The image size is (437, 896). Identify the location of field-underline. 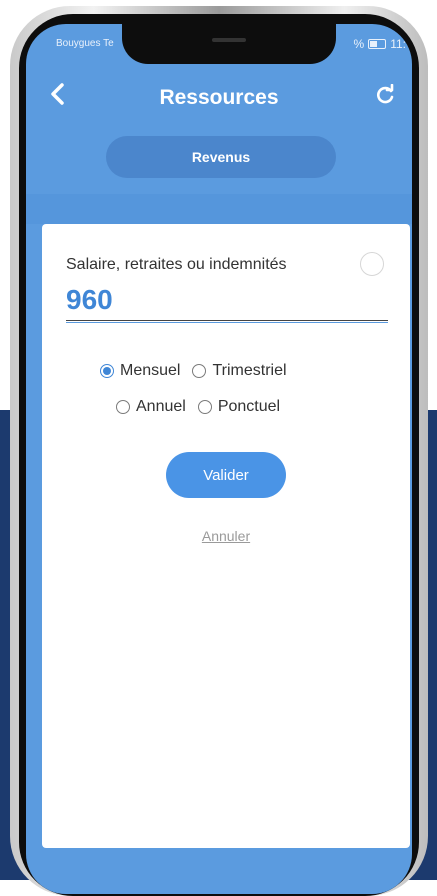
(227, 322).